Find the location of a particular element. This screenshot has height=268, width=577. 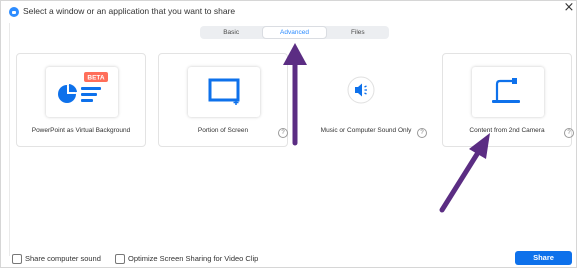

share-button: Share is located at coordinates (543, 258).